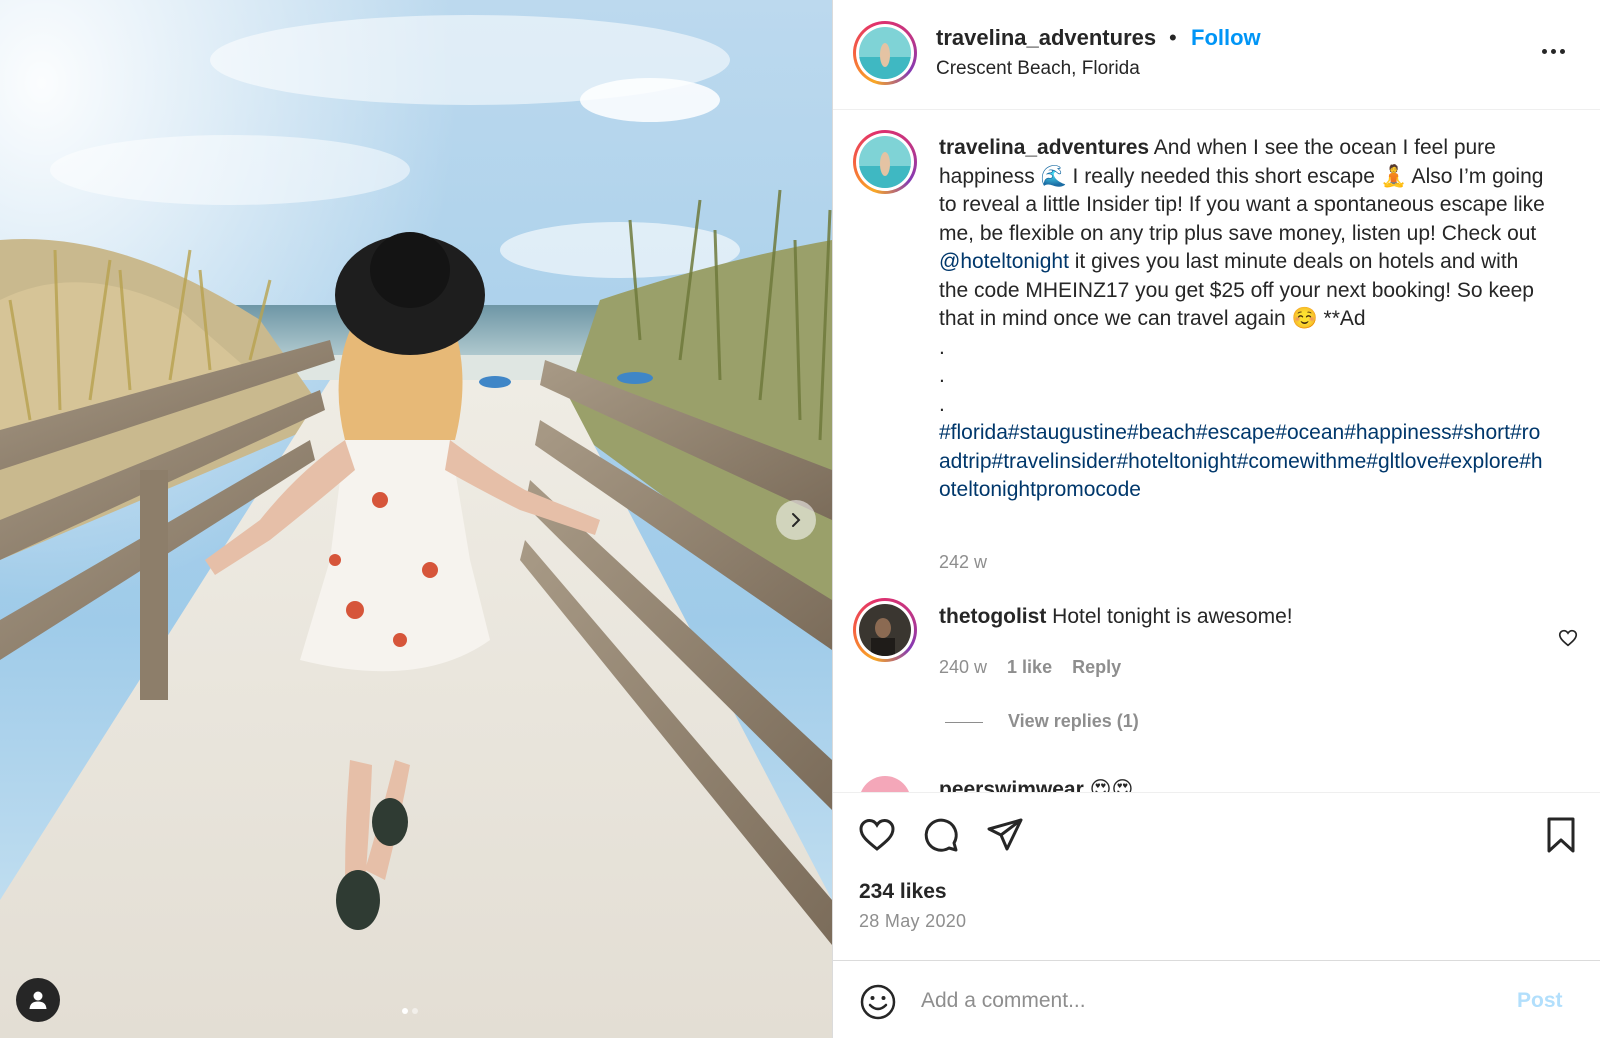 Image resolution: width=1600 pixels, height=1038 pixels. What do you see at coordinates (1044, 147) in the screenshot?
I see `caption-username: travelina_adventures` at bounding box center [1044, 147].